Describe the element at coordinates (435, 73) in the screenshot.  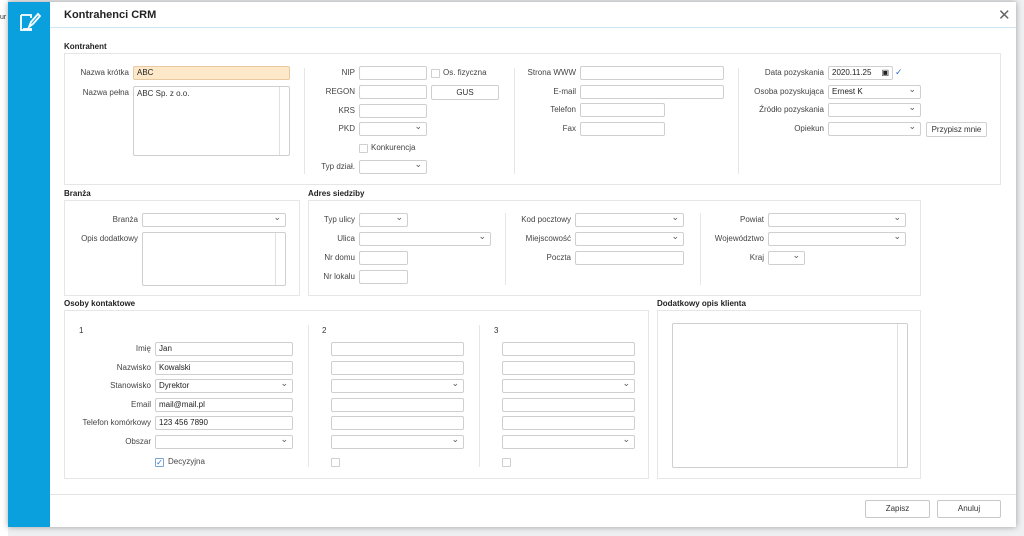
I see `os-fizyczna-checkbox` at that location.